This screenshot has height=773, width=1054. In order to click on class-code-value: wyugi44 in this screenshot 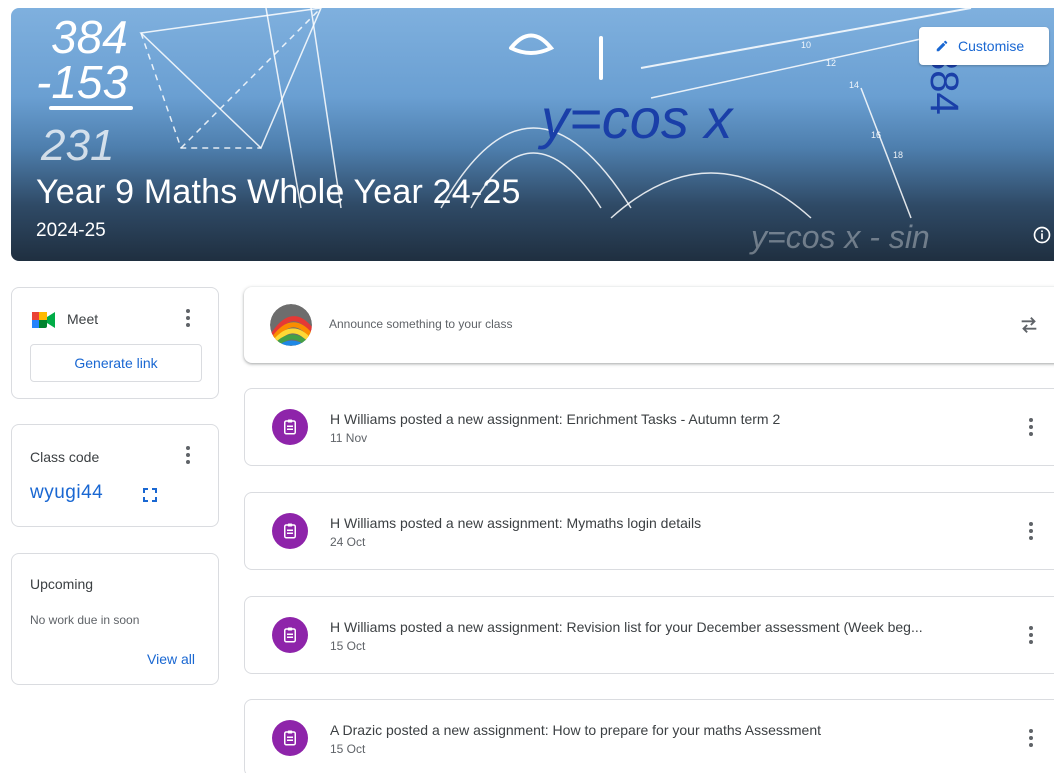, I will do `click(67, 492)`.